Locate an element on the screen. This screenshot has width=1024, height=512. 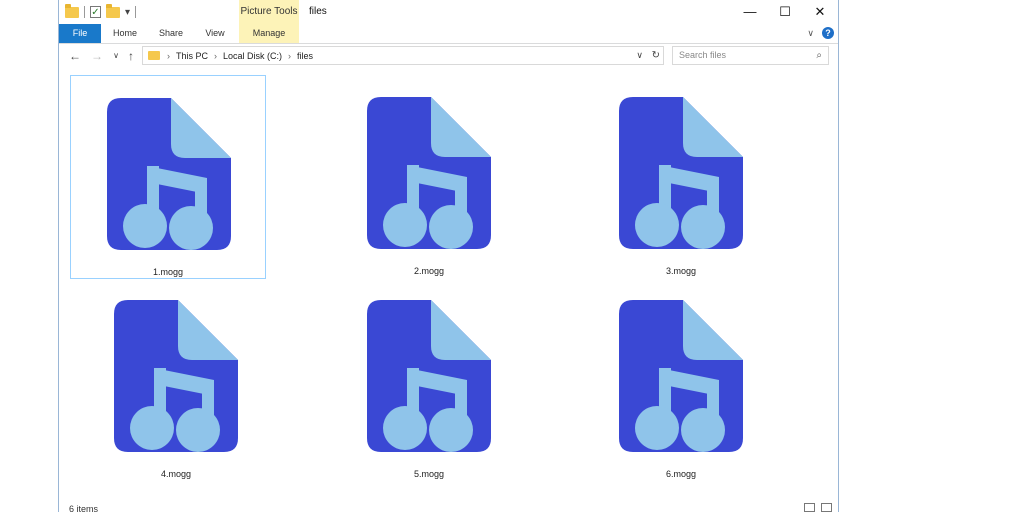
search-icon: ⌕ is located at coordinates (819, 55).